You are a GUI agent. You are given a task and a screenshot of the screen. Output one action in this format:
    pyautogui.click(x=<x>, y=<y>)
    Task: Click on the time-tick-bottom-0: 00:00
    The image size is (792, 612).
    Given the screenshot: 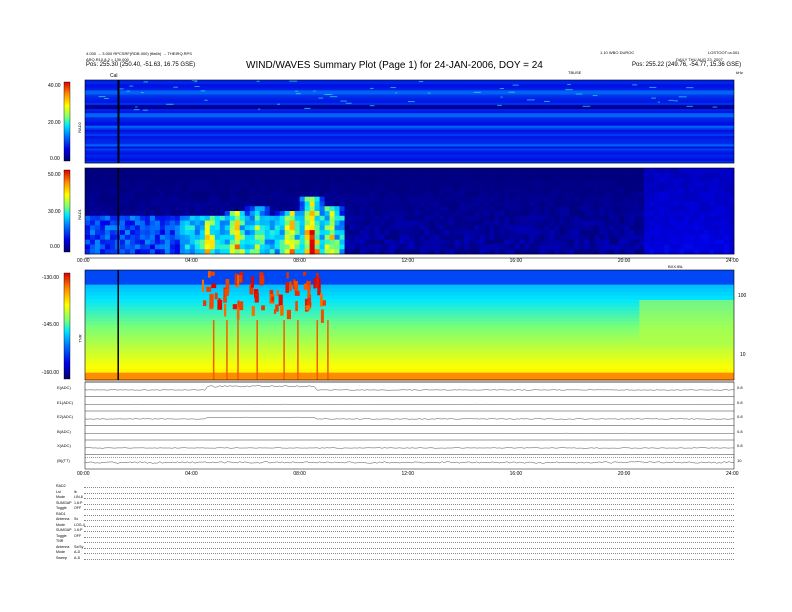 What is the action you would take?
    pyautogui.click(x=83, y=474)
    